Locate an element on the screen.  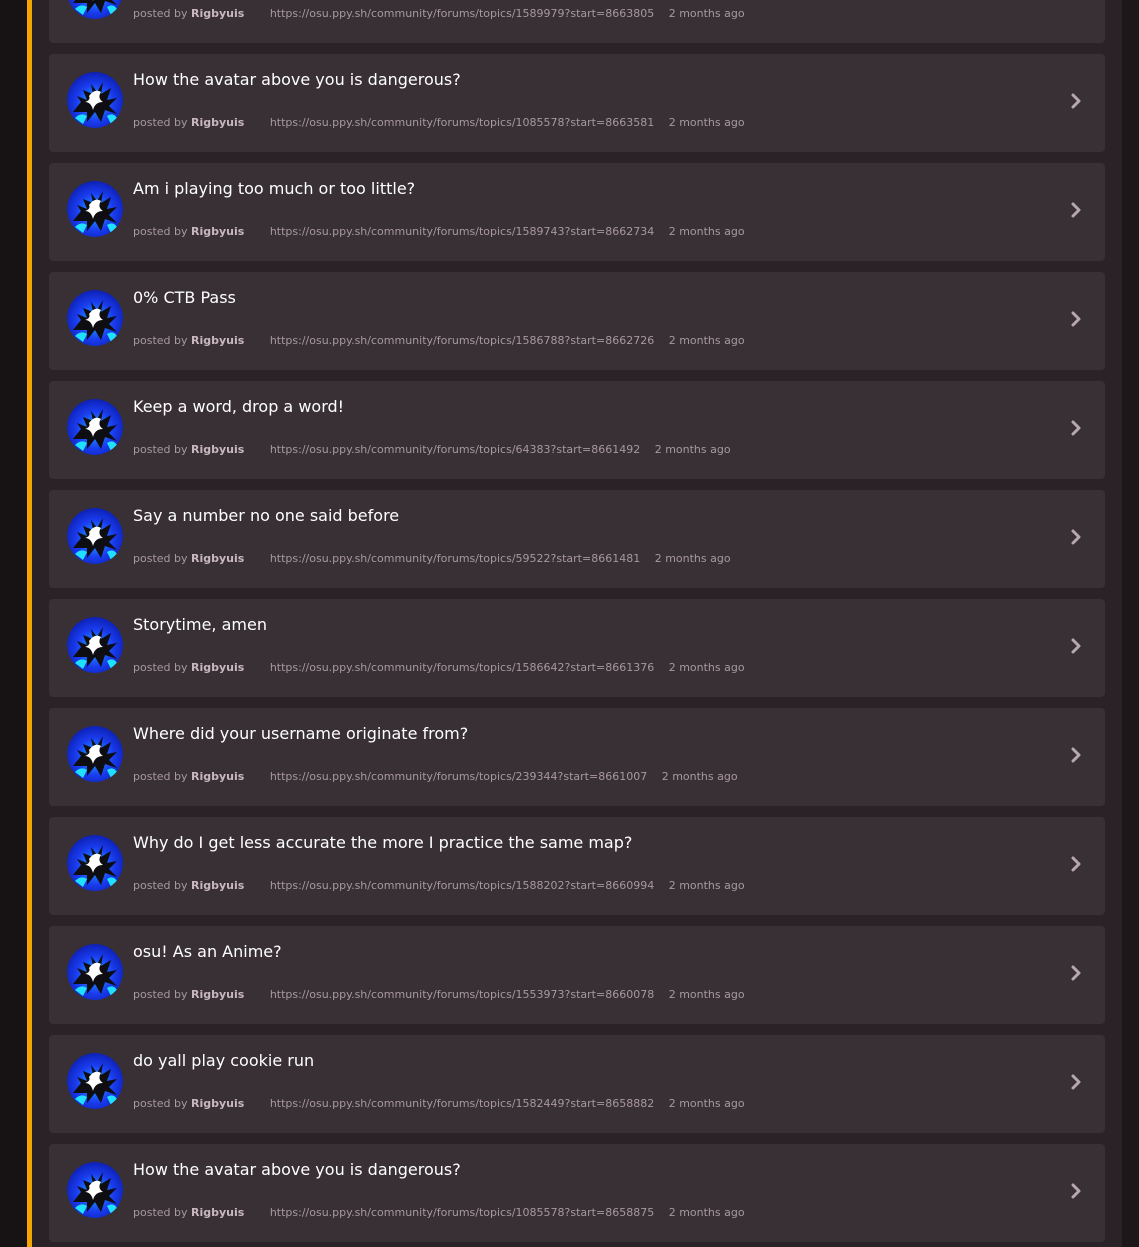
post-title: osu! As an Anime? is located at coordinates (207, 951).